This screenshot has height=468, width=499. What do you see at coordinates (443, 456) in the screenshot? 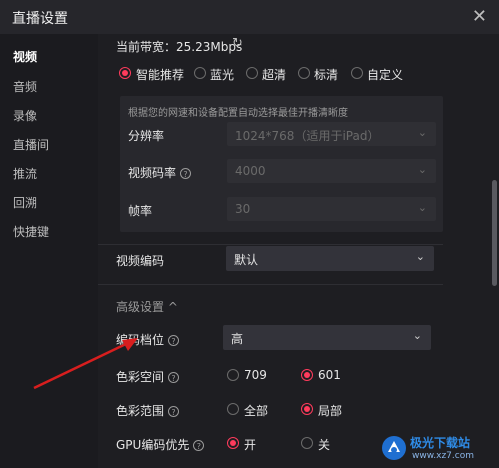
I see `watermark-url: www.xz7.com` at bounding box center [443, 456].